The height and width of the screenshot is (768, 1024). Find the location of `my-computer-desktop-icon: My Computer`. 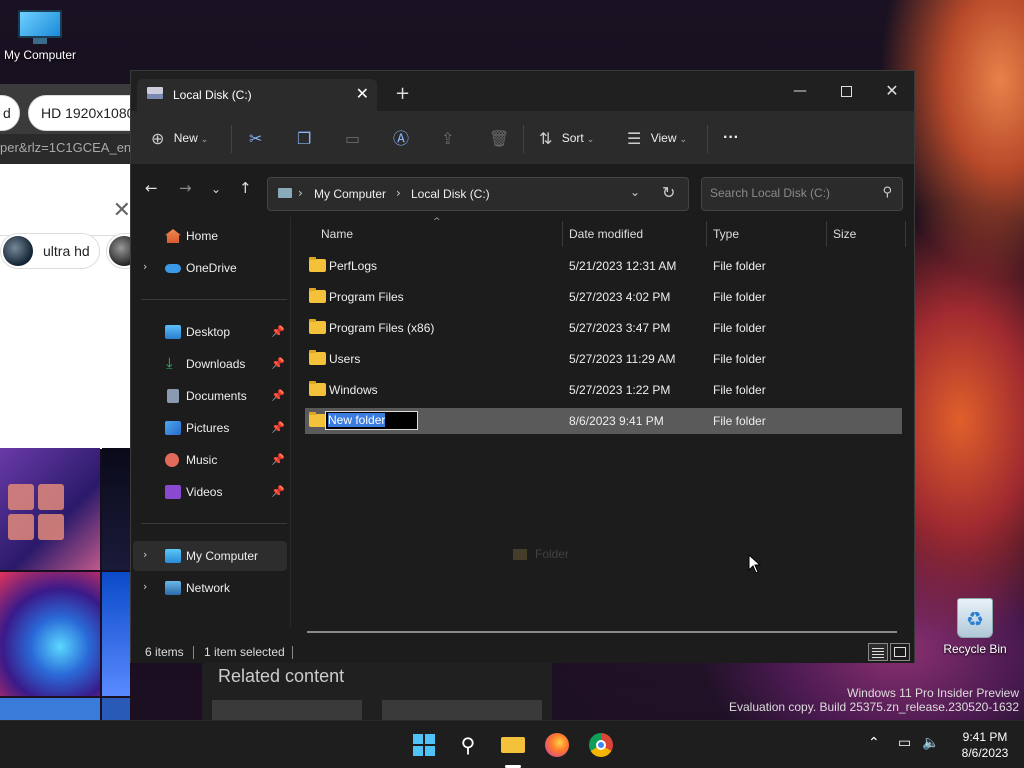

my-computer-desktop-icon: My Computer is located at coordinates (40, 36).